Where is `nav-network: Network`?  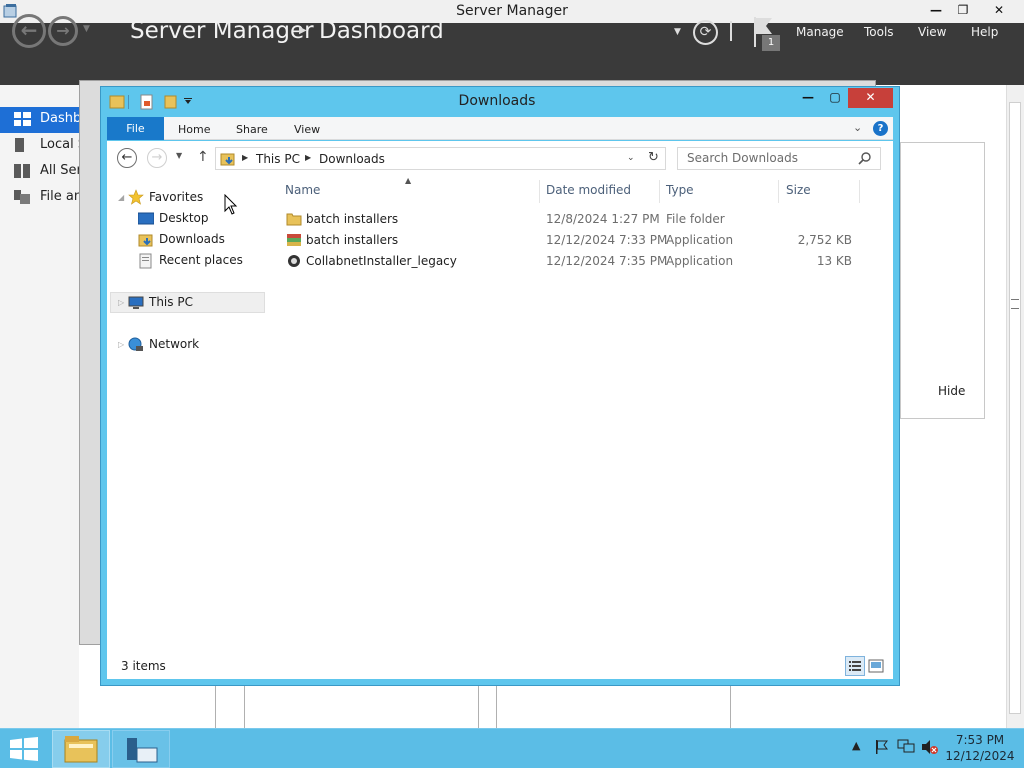 nav-network: Network is located at coordinates (174, 344).